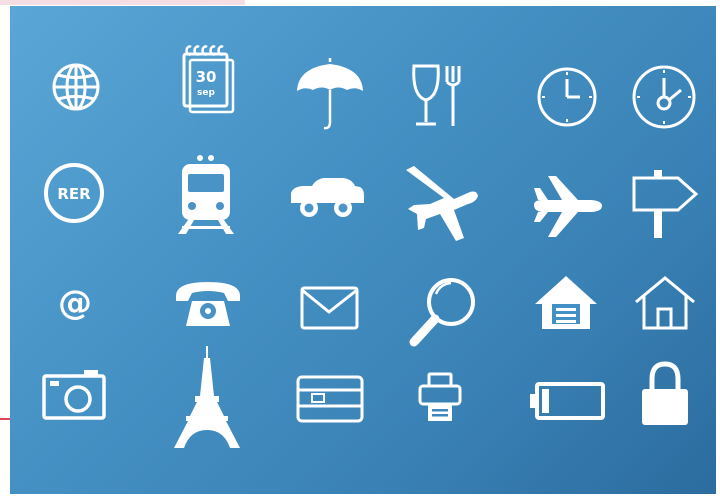  What do you see at coordinates (436, 95) in the screenshot?
I see `restaurant-icon` at bounding box center [436, 95].